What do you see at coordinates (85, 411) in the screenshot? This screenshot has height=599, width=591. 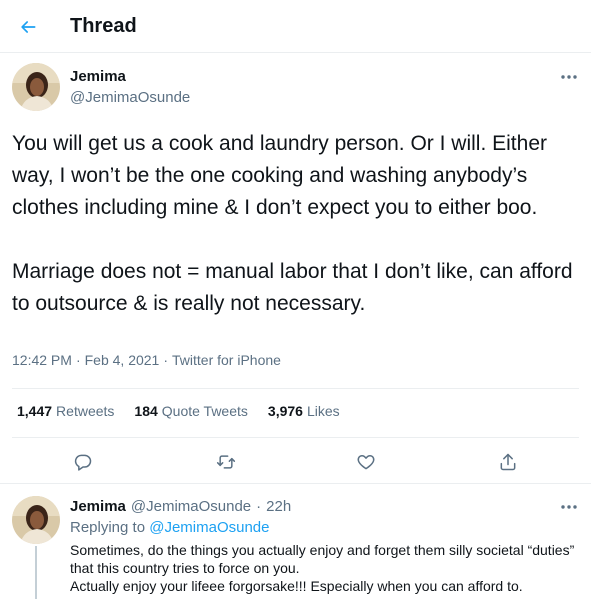 I see `retweets-label: Retweets` at bounding box center [85, 411].